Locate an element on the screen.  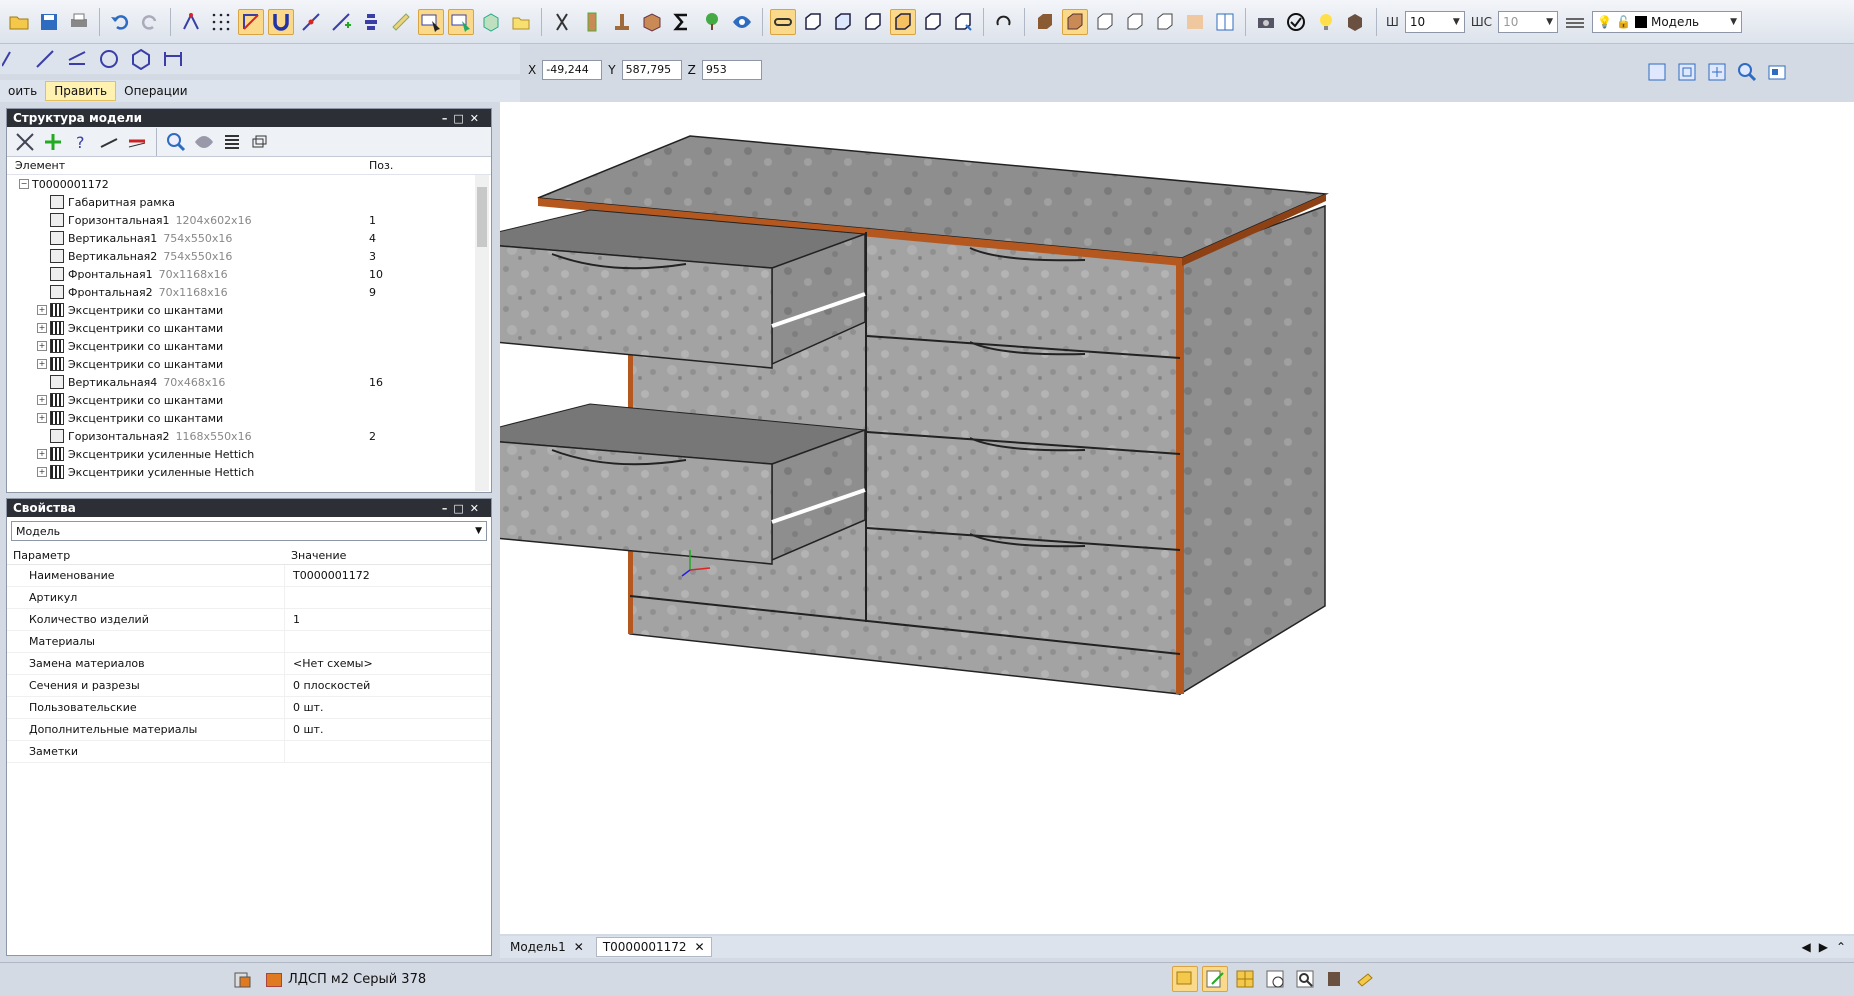
view-cube-2-icon is located at coordinates (843, 22).